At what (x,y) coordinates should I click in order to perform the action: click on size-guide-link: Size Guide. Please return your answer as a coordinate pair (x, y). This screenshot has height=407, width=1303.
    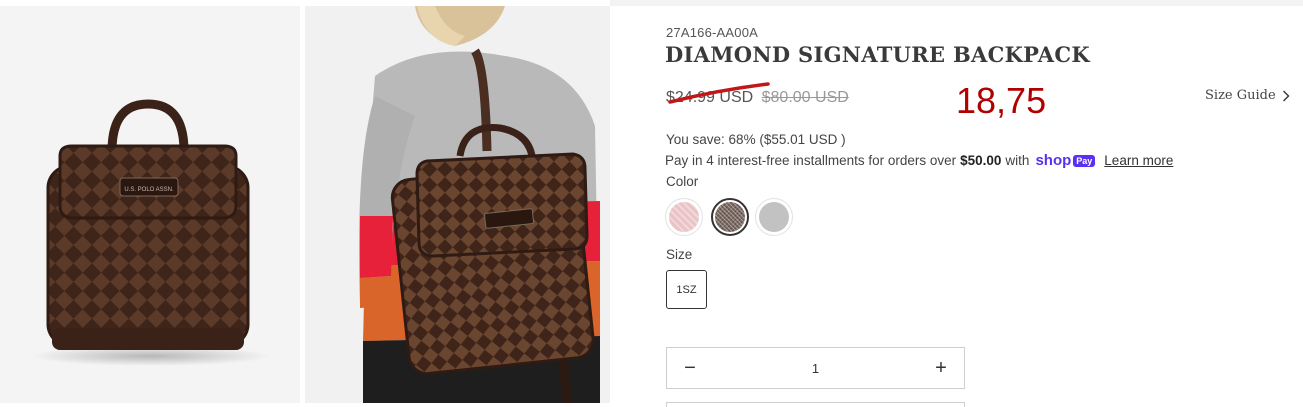
    Looking at the image, I should click on (1247, 95).